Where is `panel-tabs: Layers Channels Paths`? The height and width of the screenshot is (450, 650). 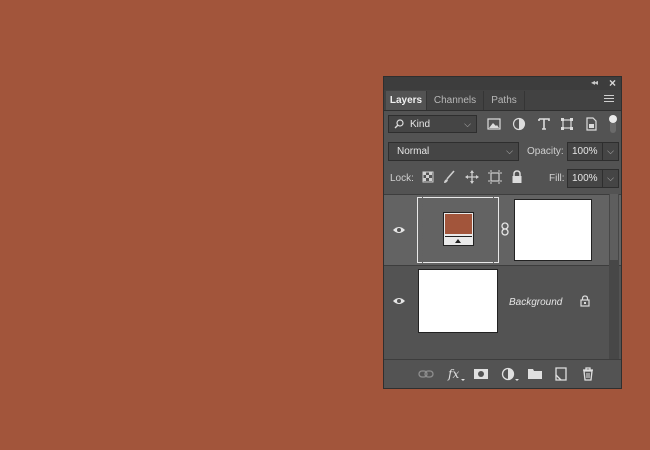 panel-tabs: Layers Channels Paths is located at coordinates (502, 100).